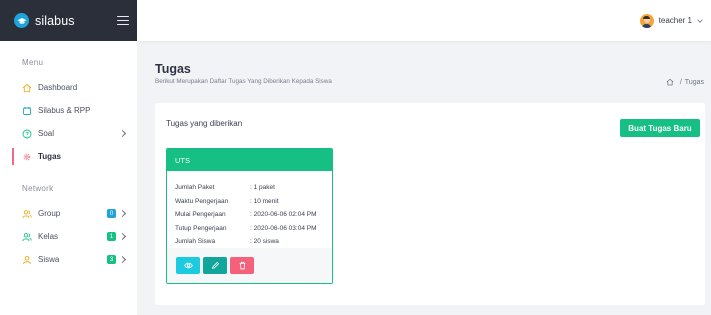 The height and width of the screenshot is (315, 711). I want to click on task-detail-row: Jumlah Siswa : 20 siswa, so click(253, 242).